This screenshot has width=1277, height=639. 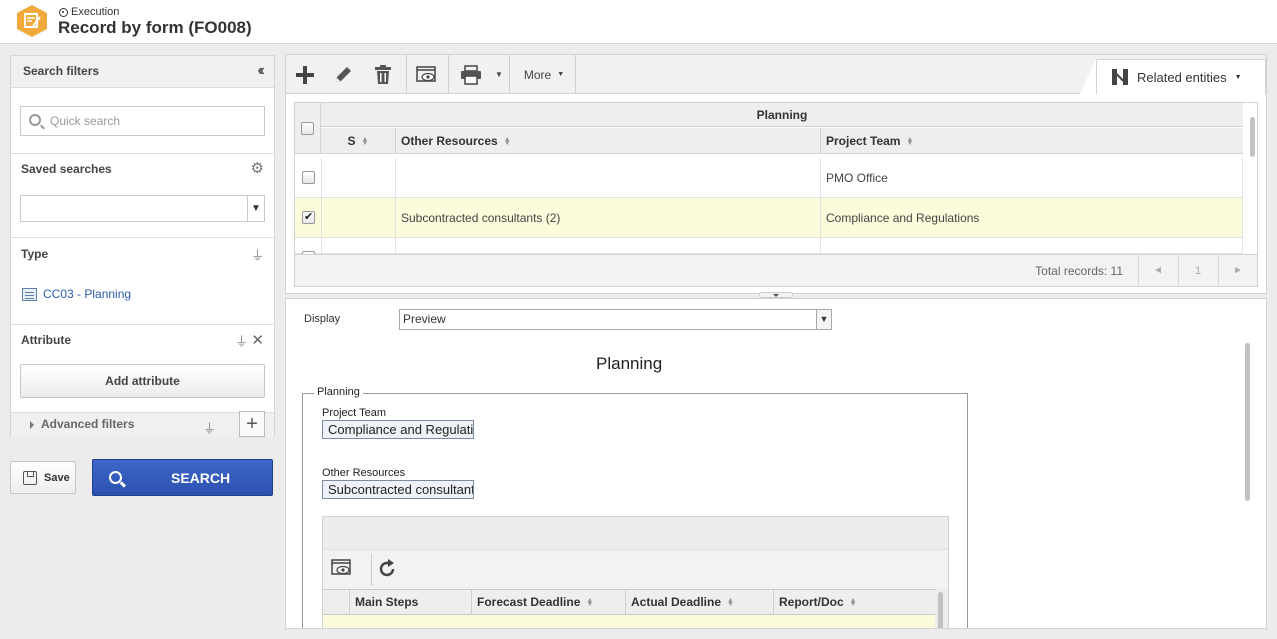 I want to click on project-team-field: Compliance and Regulations, so click(x=398, y=429).